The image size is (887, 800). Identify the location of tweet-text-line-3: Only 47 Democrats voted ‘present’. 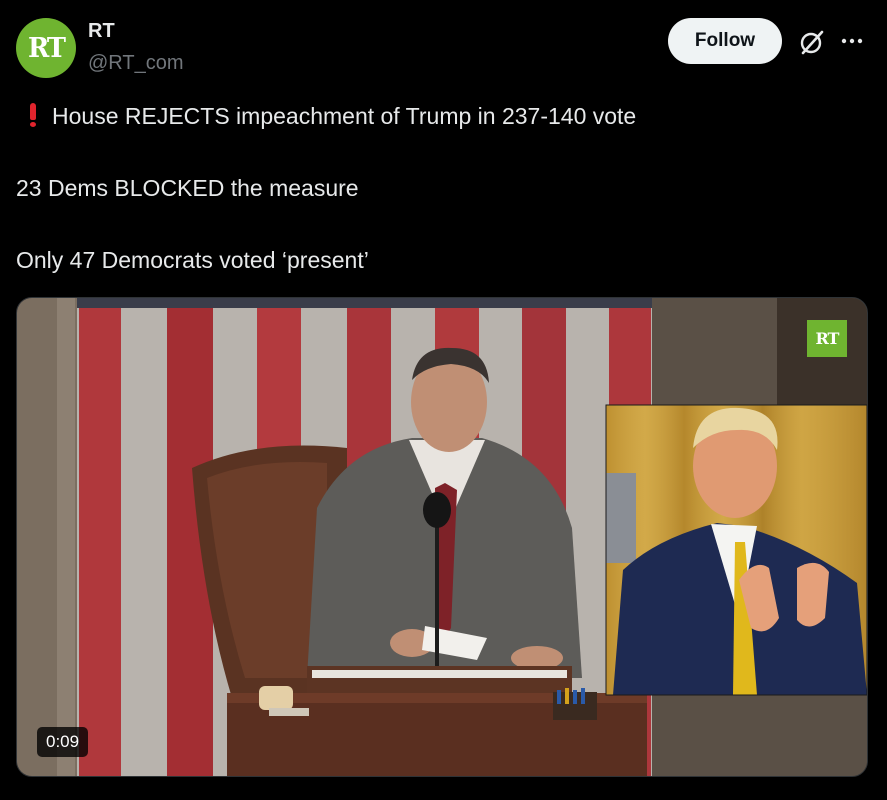
(192, 260).